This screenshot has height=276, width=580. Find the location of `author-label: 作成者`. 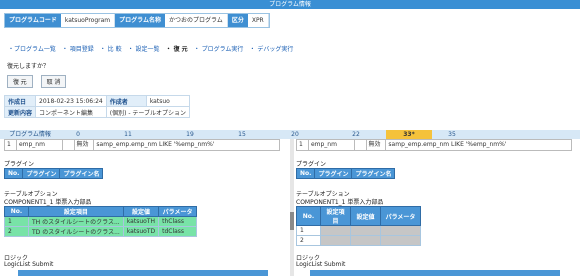

author-label: 作成者 is located at coordinates (126, 101).